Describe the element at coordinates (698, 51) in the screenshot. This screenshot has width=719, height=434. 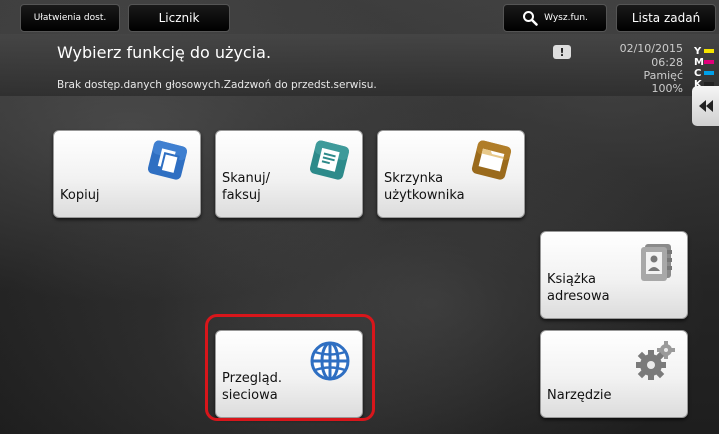
I see `toner-letter-y: Y` at that location.